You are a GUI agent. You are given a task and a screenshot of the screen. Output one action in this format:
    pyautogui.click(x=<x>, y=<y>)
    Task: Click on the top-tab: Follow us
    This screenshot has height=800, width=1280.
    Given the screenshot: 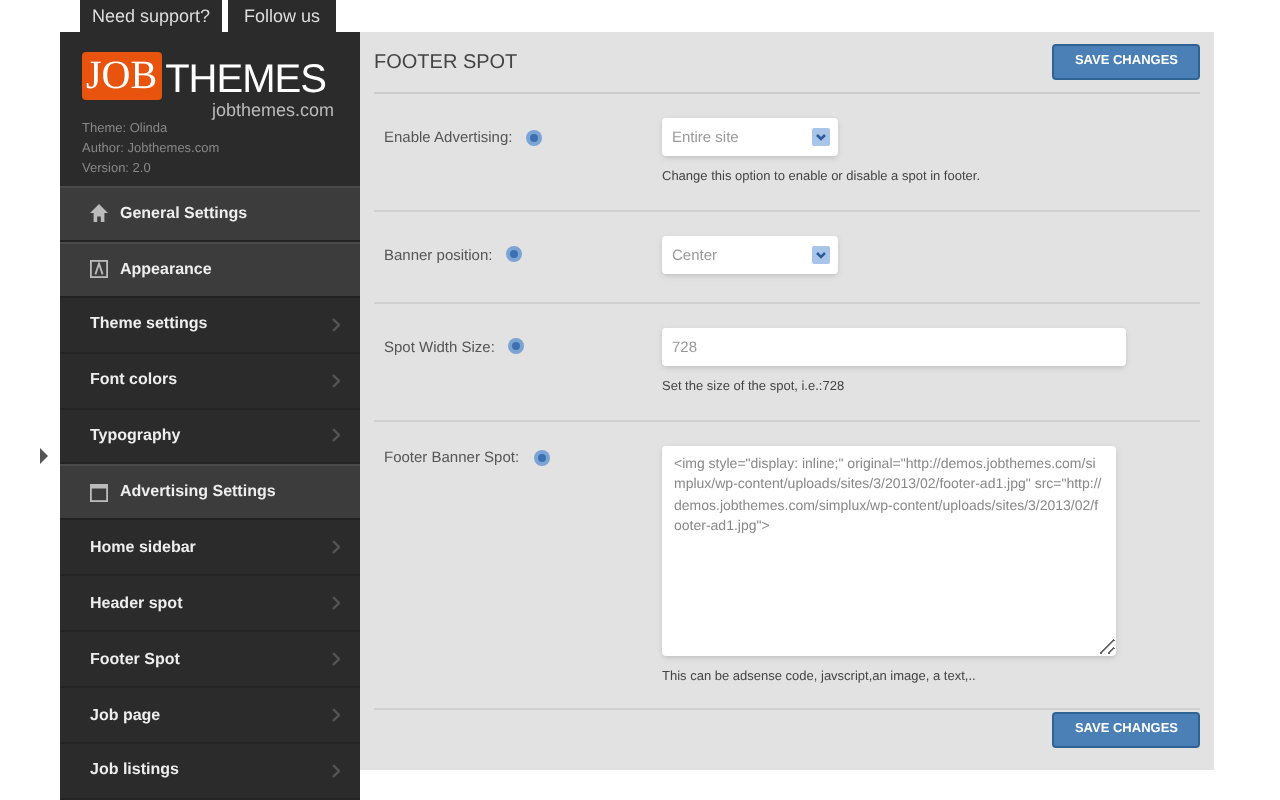 What is the action you would take?
    pyautogui.click(x=282, y=16)
    